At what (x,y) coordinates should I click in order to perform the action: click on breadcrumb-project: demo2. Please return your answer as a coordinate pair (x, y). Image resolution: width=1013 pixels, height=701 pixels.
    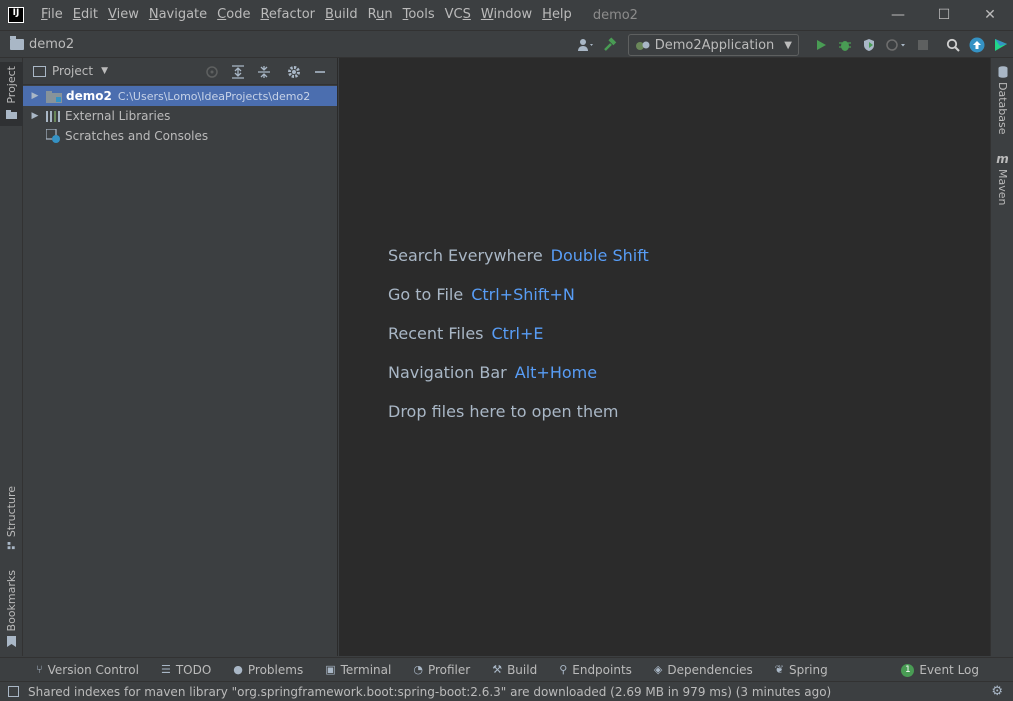
    Looking at the image, I should click on (42, 43).